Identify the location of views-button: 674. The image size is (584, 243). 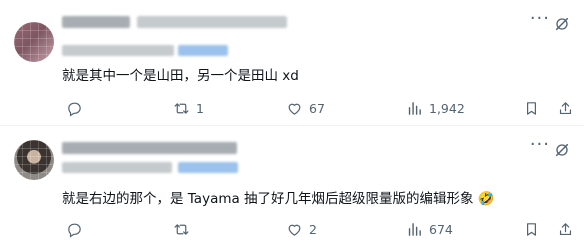
(429, 229).